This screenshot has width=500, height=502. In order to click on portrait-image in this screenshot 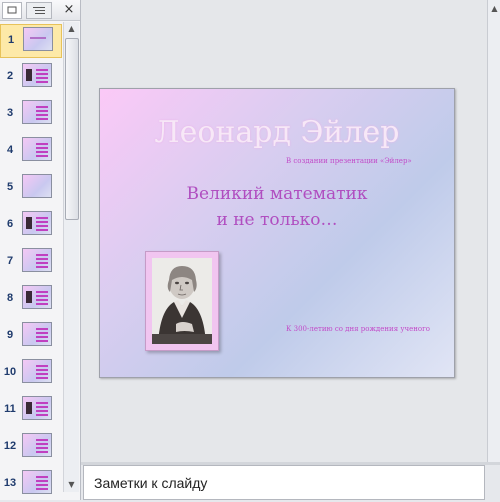, I will do `click(182, 301)`.